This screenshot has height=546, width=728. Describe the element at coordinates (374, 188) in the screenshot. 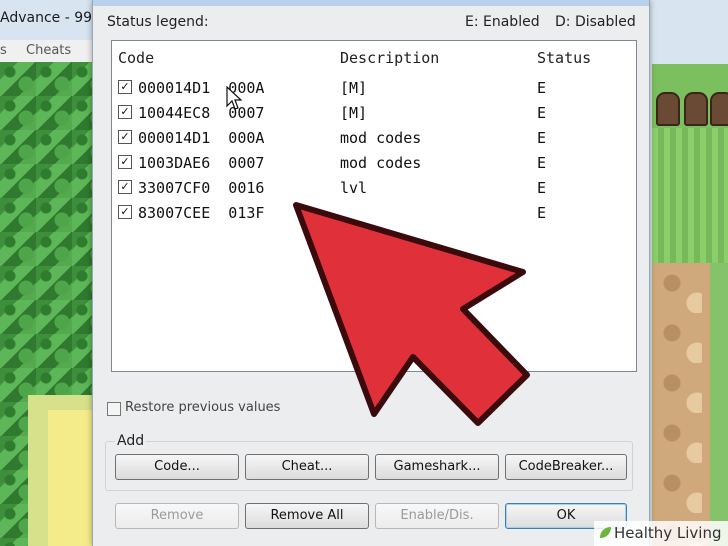

I see `cheat-row: ✓ 33007CF0 0016 lvl E` at that location.